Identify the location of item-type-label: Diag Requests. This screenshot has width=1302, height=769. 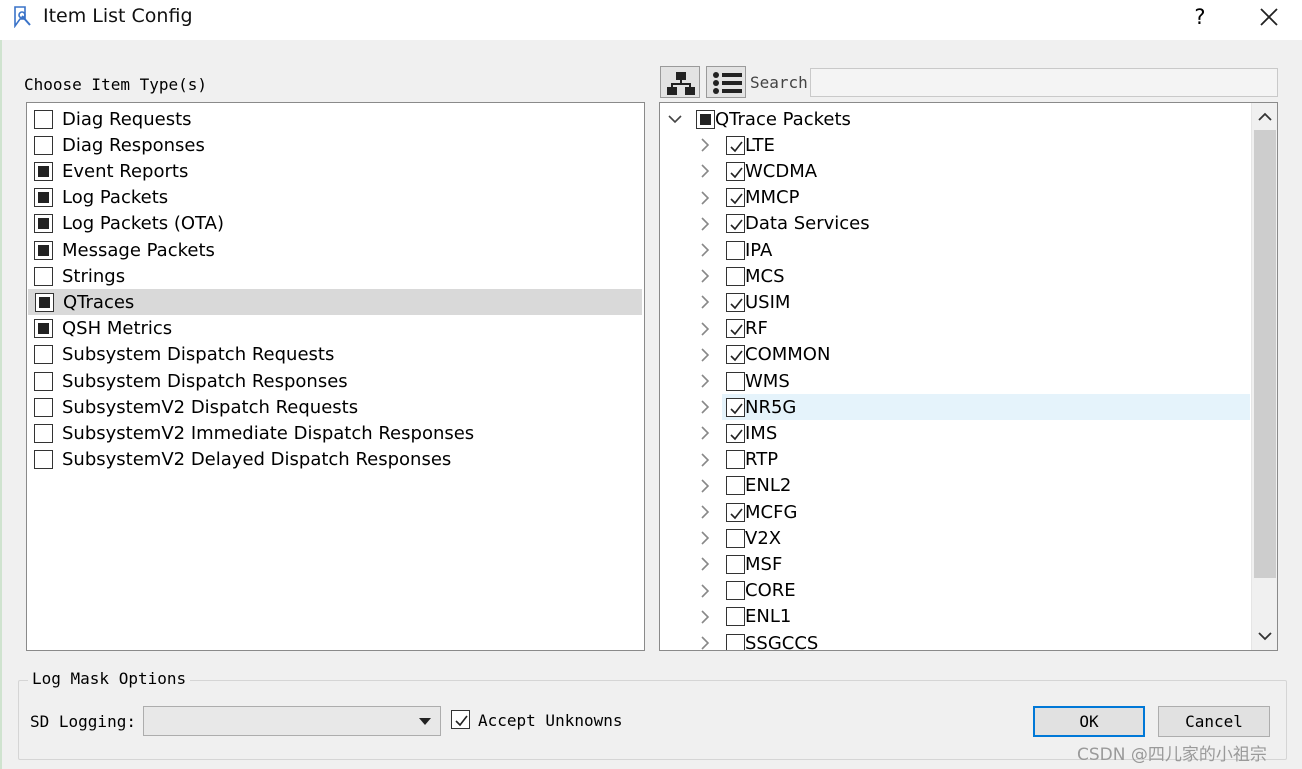
(127, 119).